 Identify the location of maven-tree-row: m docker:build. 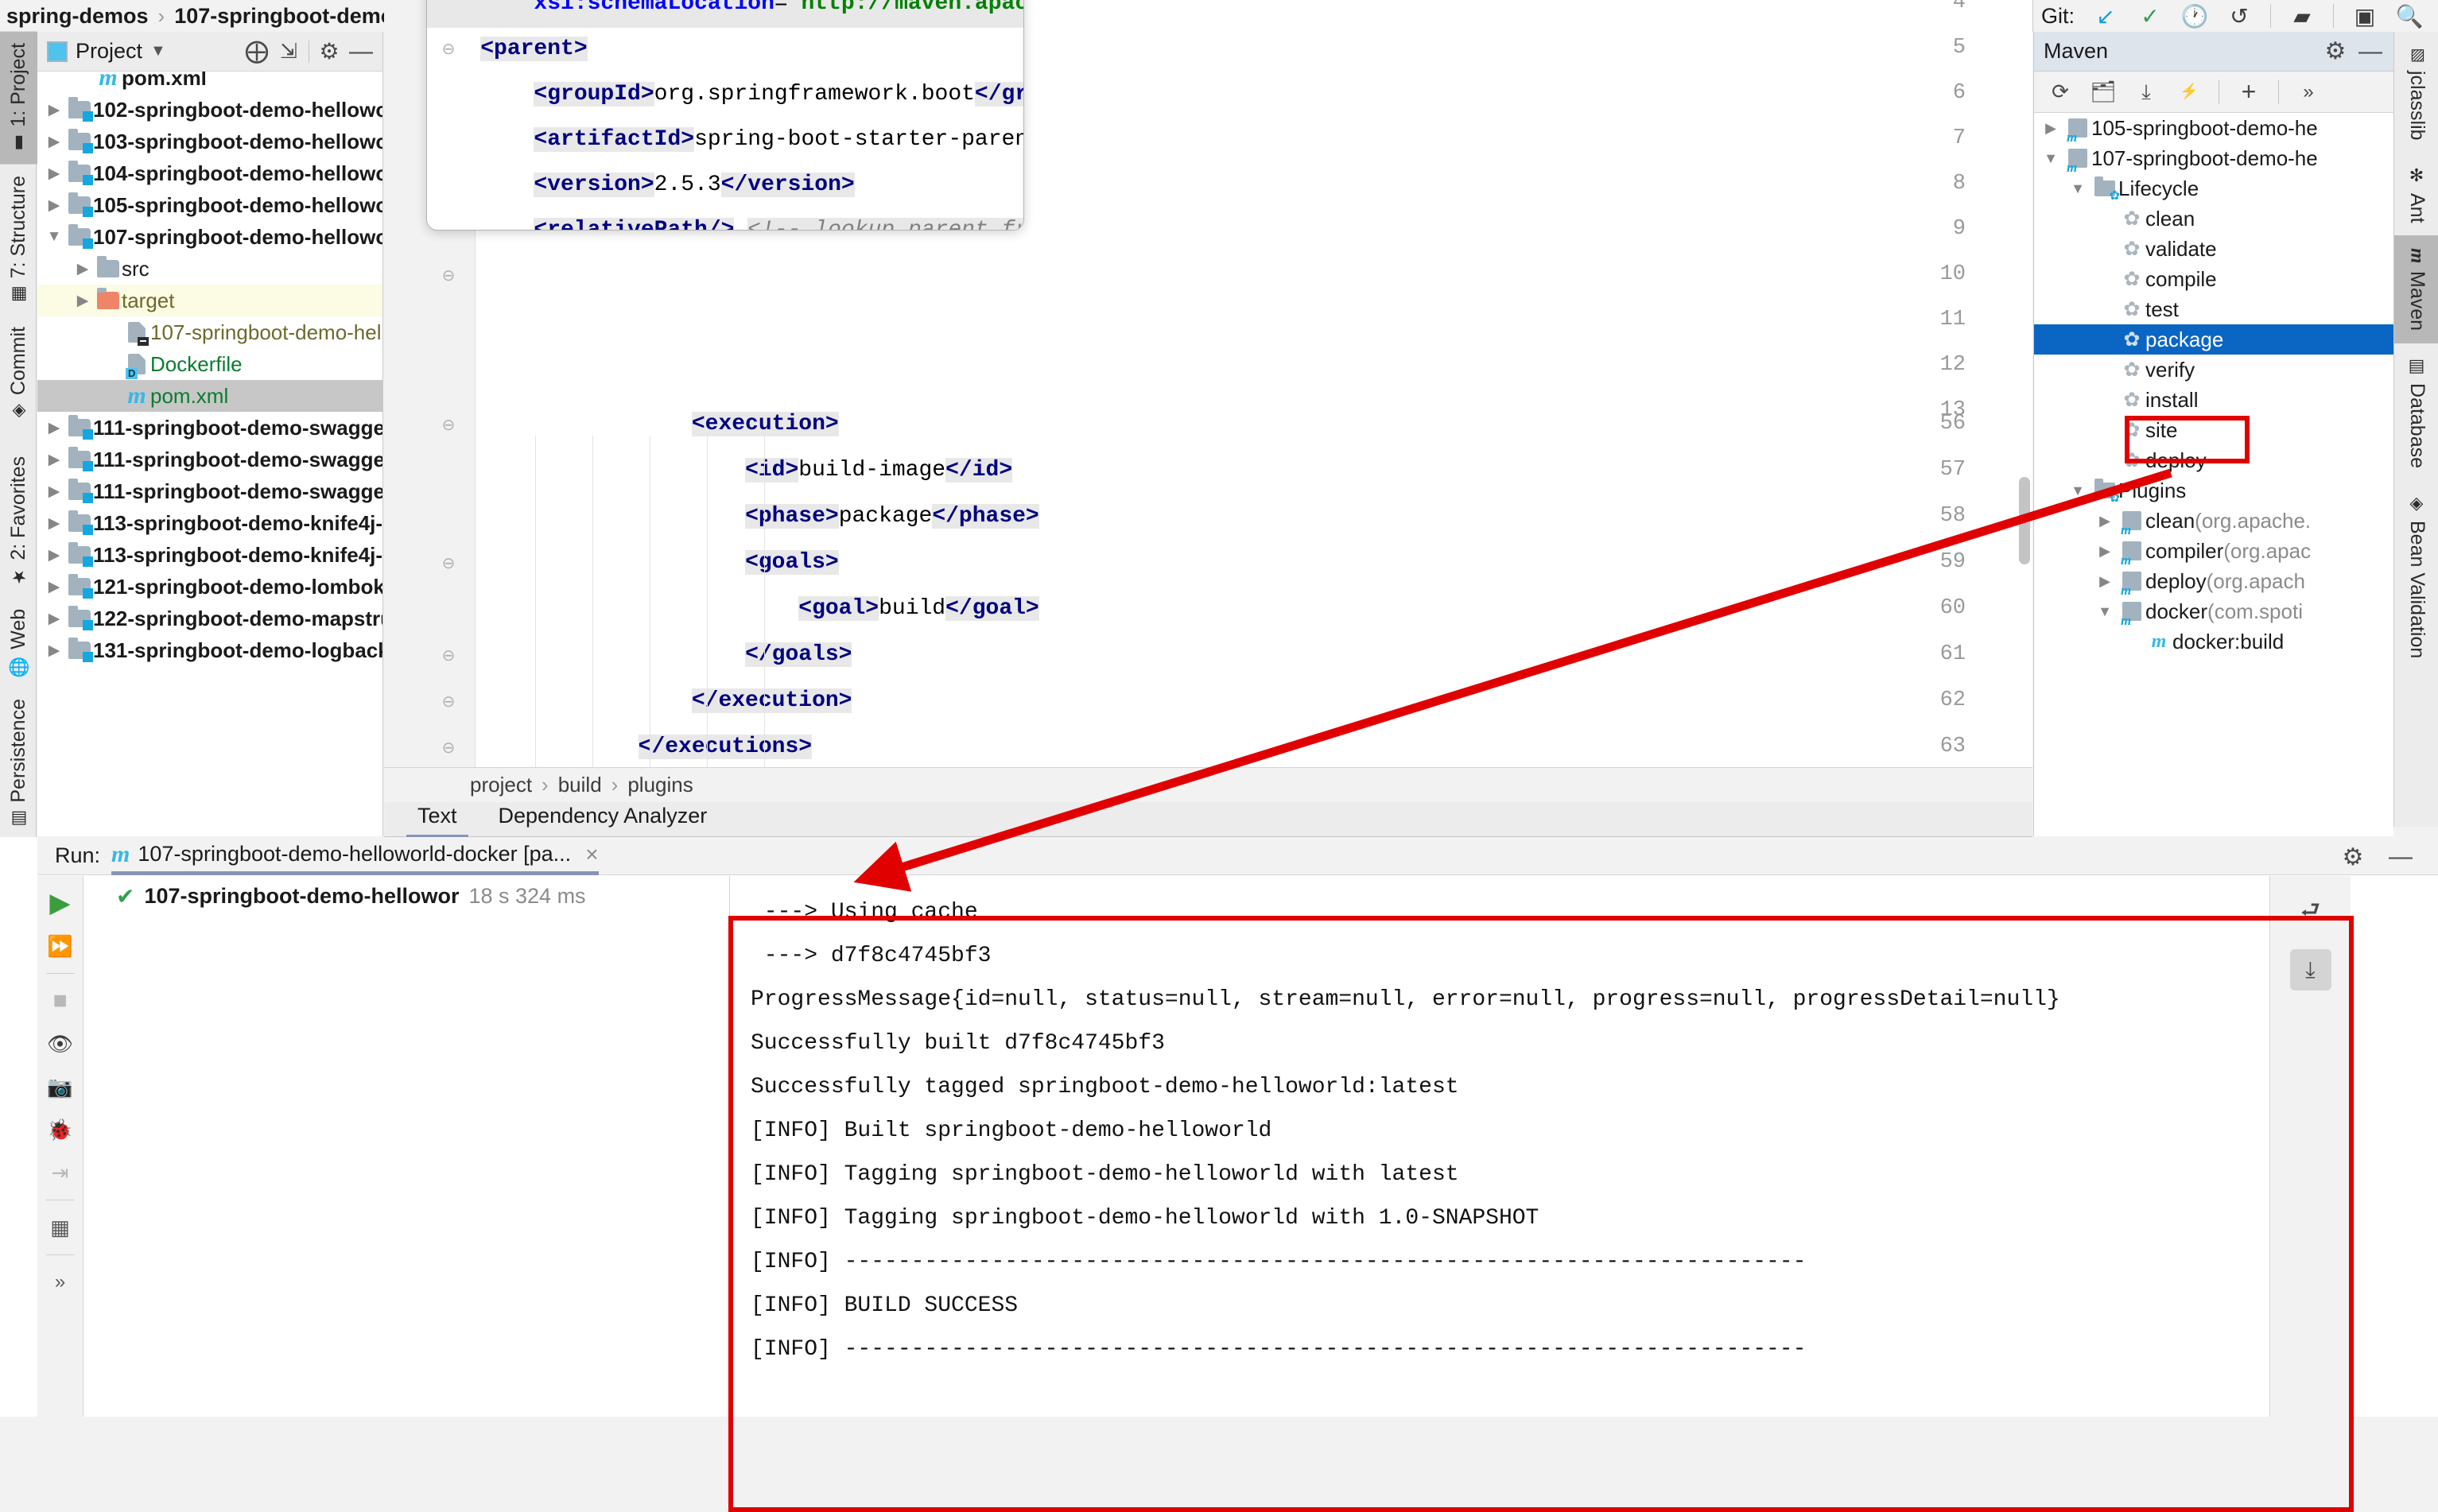
(2213, 642).